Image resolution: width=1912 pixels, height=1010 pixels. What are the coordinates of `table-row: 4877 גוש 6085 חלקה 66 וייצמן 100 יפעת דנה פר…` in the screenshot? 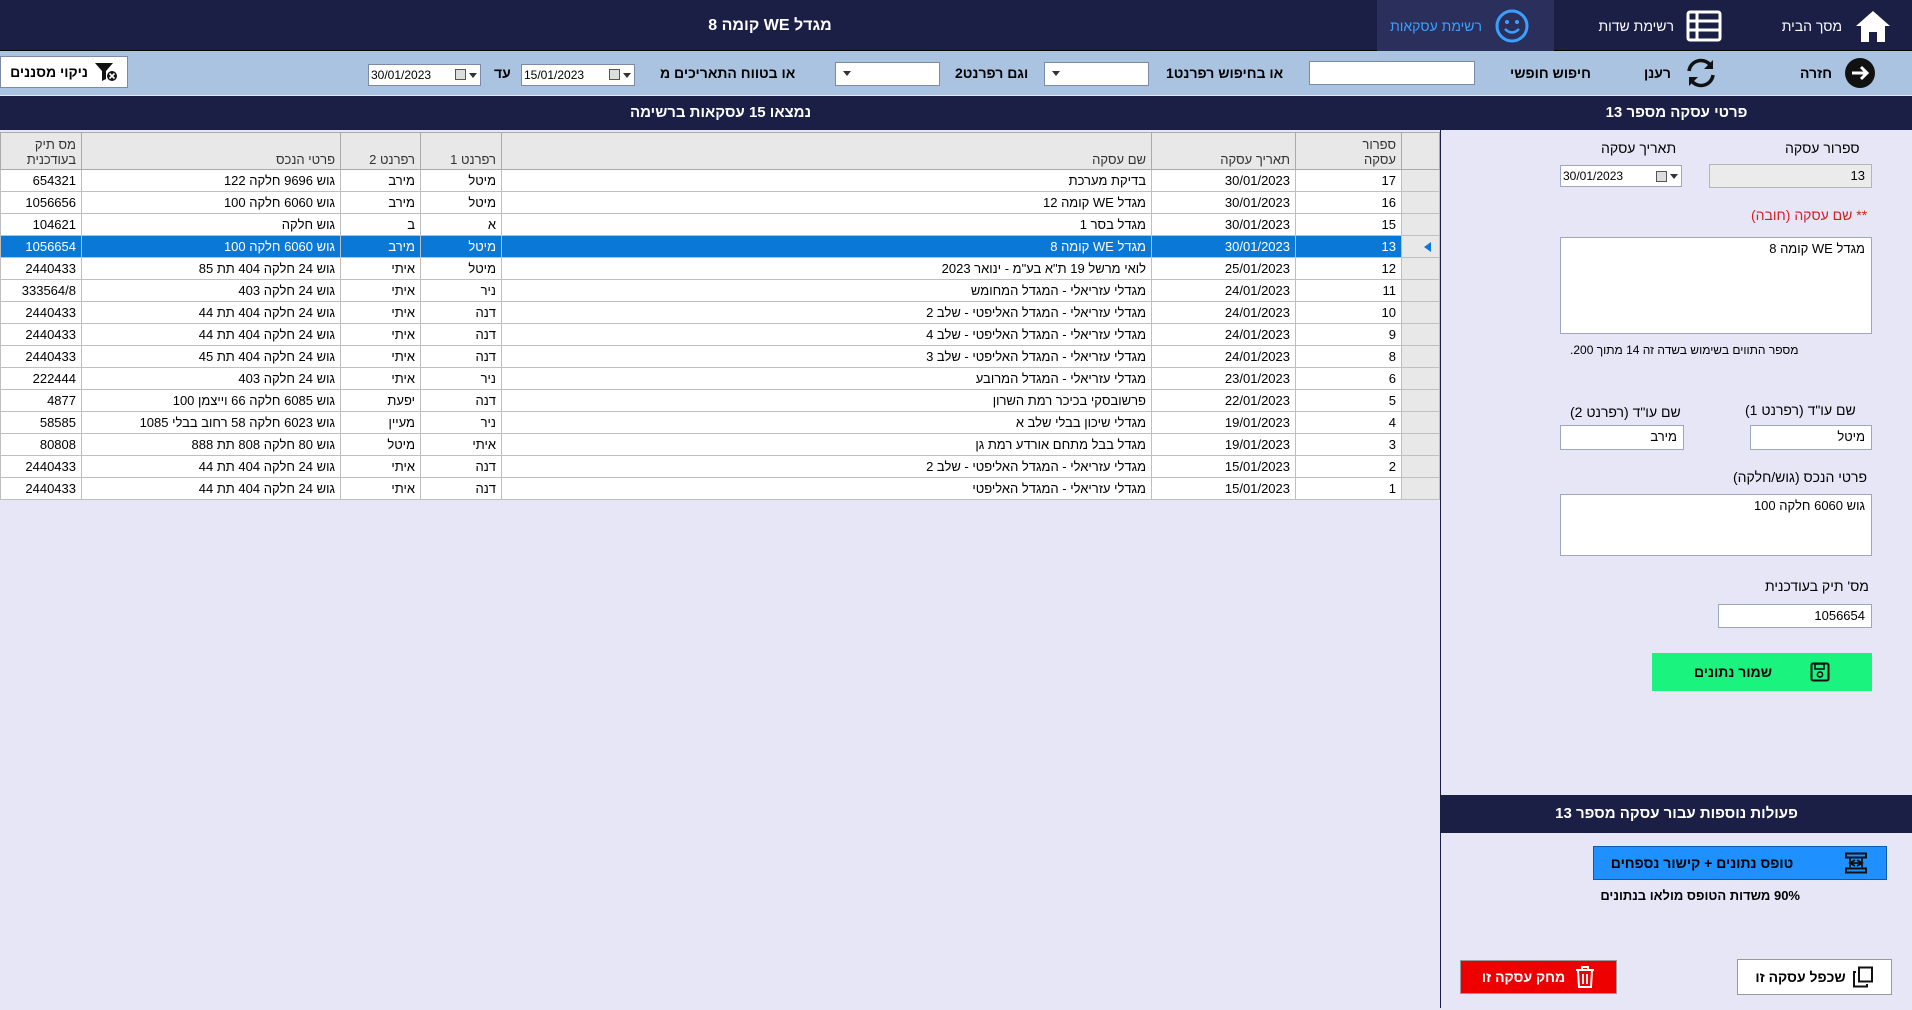 It's located at (720, 400).